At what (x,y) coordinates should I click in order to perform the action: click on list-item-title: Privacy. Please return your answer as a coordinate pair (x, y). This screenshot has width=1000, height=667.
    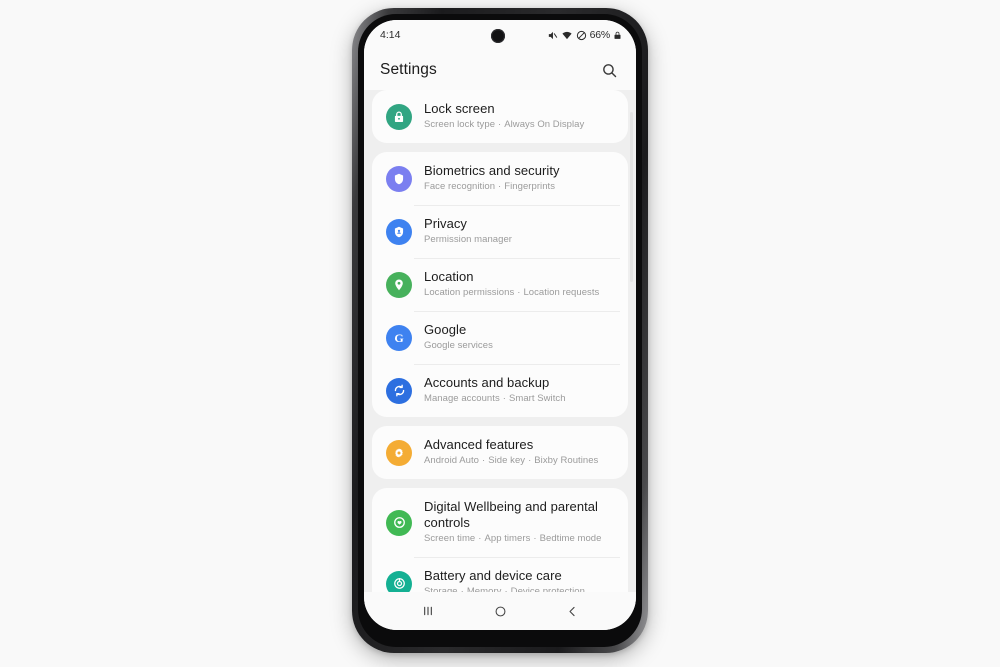
    Looking at the image, I should click on (445, 223).